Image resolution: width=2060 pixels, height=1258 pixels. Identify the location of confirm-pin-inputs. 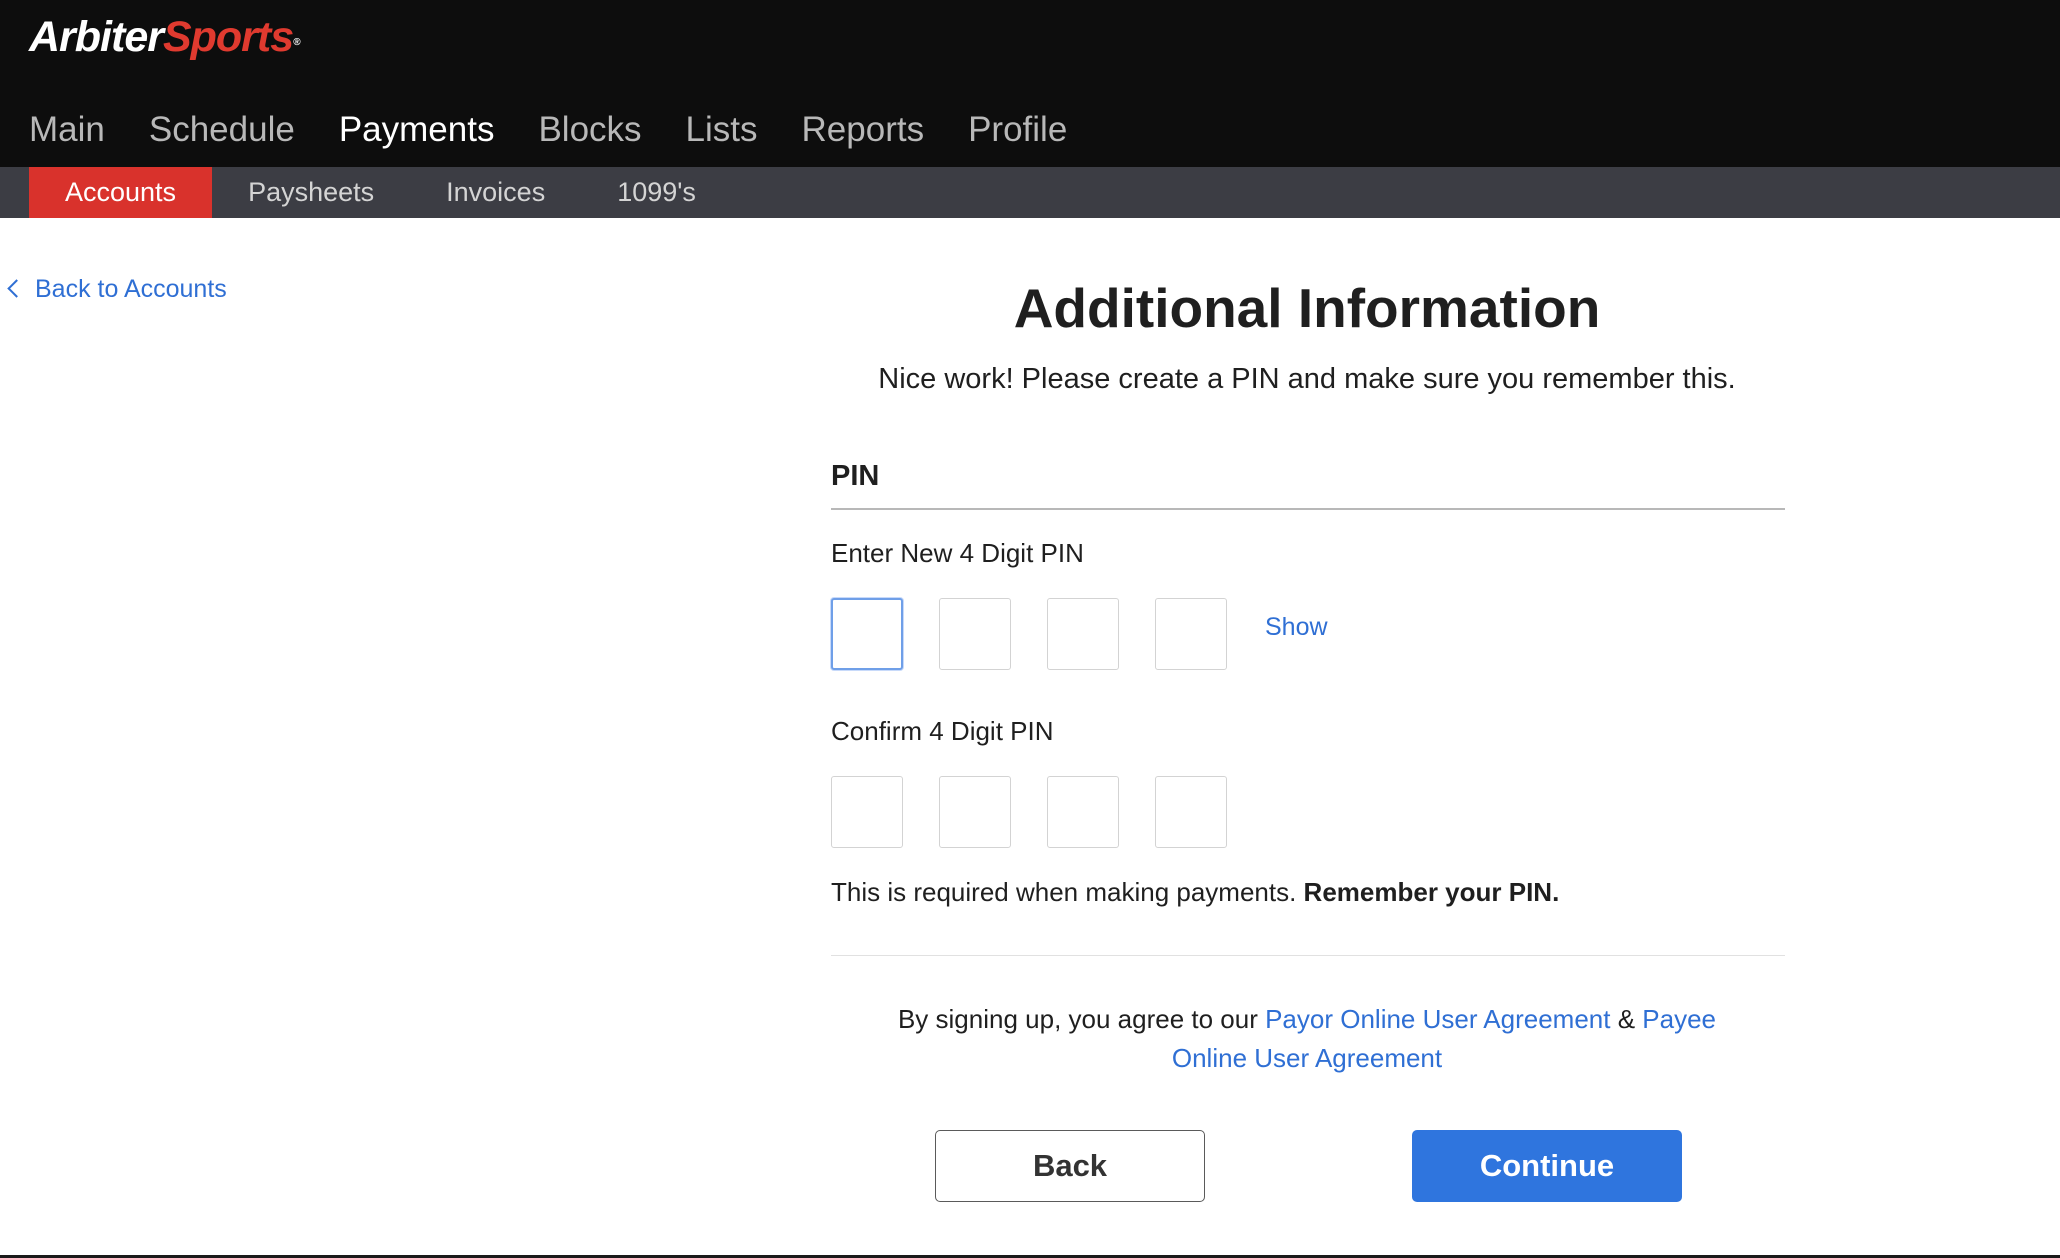
(1047, 812).